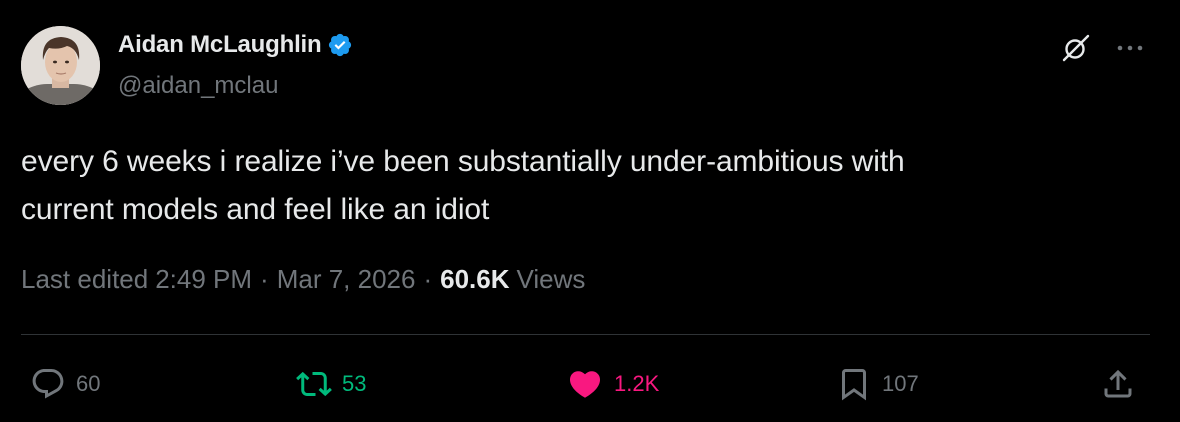 This screenshot has height=422, width=1180. What do you see at coordinates (84, 279) in the screenshot?
I see `edited-label: Last edited` at bounding box center [84, 279].